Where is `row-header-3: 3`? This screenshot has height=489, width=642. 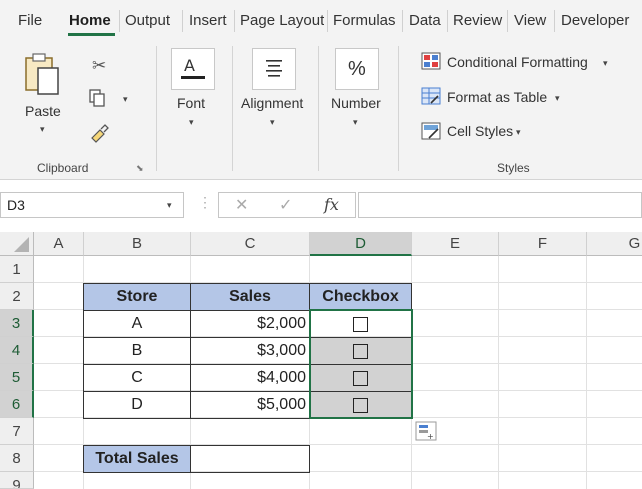
row-header-3: 3 is located at coordinates (17, 323).